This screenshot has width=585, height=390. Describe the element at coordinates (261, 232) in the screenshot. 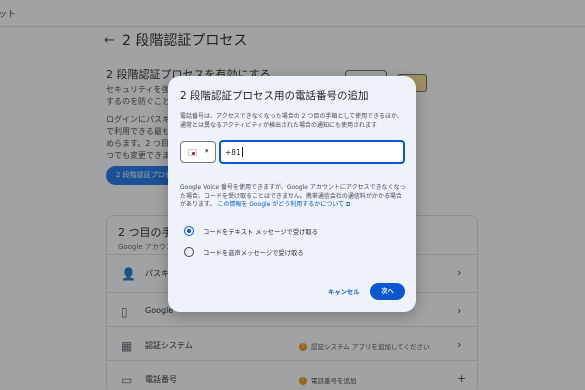

I see `radio-label: コードをテキスト メッセージで受け取る` at that location.